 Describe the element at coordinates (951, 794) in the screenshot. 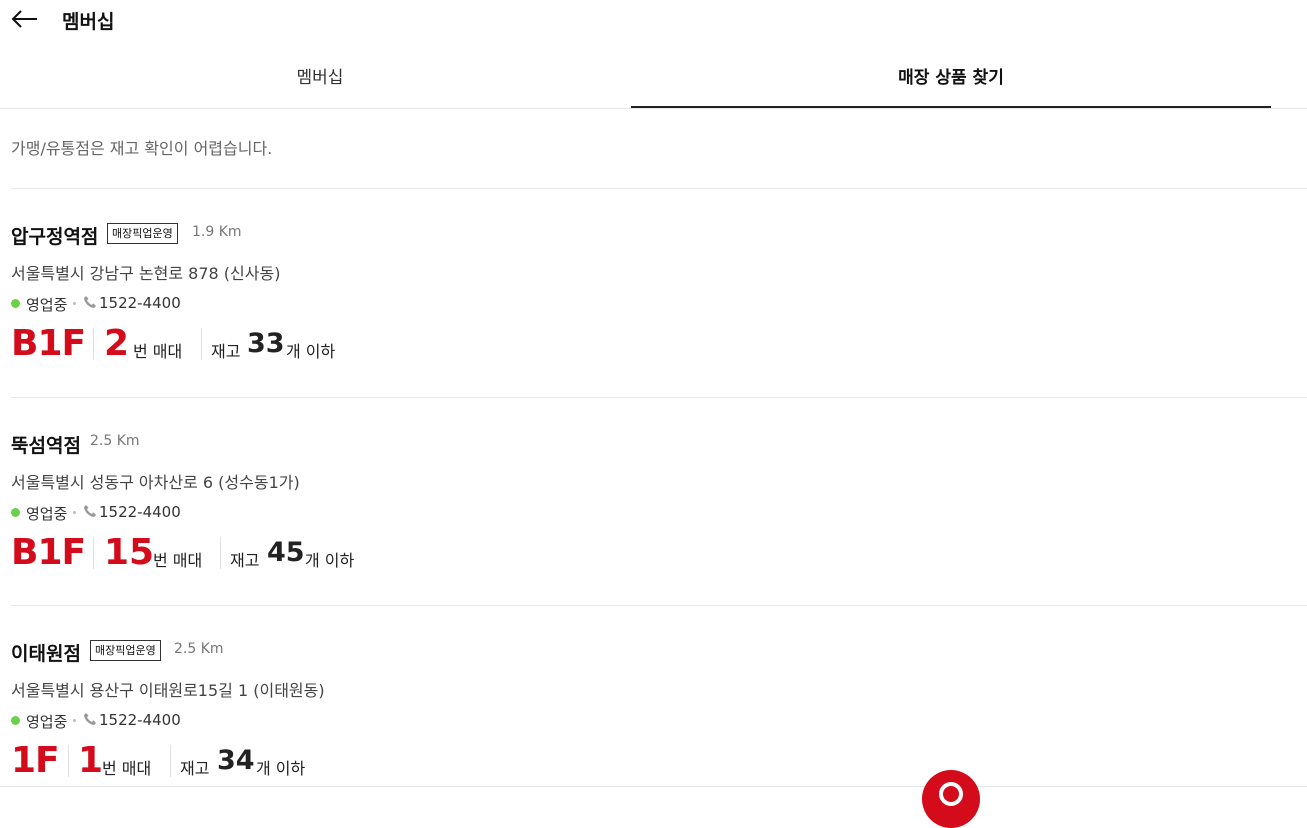

I see `fab-icon` at that location.